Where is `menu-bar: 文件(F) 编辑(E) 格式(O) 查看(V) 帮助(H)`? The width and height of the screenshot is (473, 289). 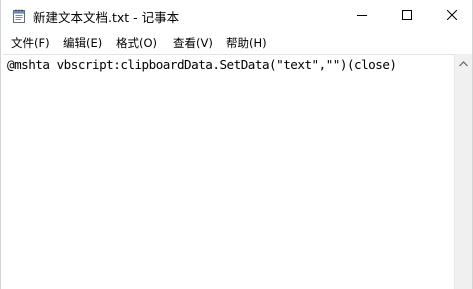 menu-bar: 文件(F) 编辑(E) 格式(O) 查看(V) 帮助(H) is located at coordinates (236, 42).